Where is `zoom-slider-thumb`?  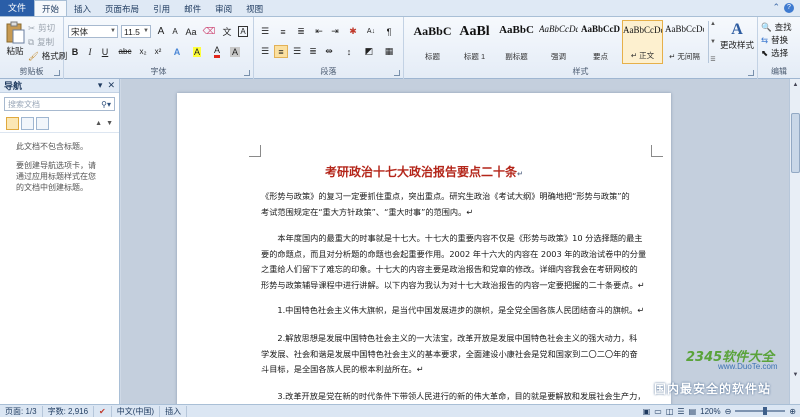
zoom-slider-thumb is located at coordinates (765, 411).